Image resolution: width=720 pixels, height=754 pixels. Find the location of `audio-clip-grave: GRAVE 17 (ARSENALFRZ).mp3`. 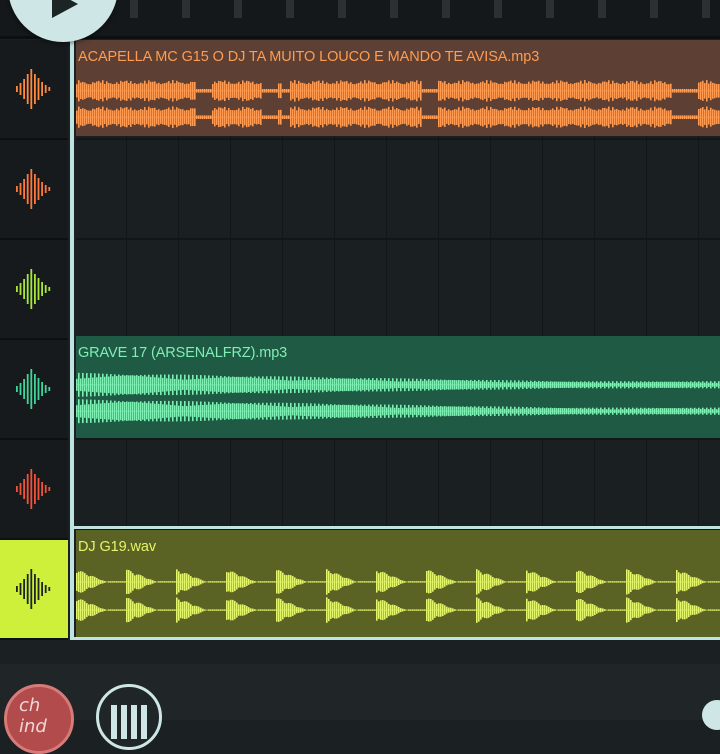

audio-clip-grave: GRAVE 17 (ARSENALFRZ).mp3 is located at coordinates (398, 387).